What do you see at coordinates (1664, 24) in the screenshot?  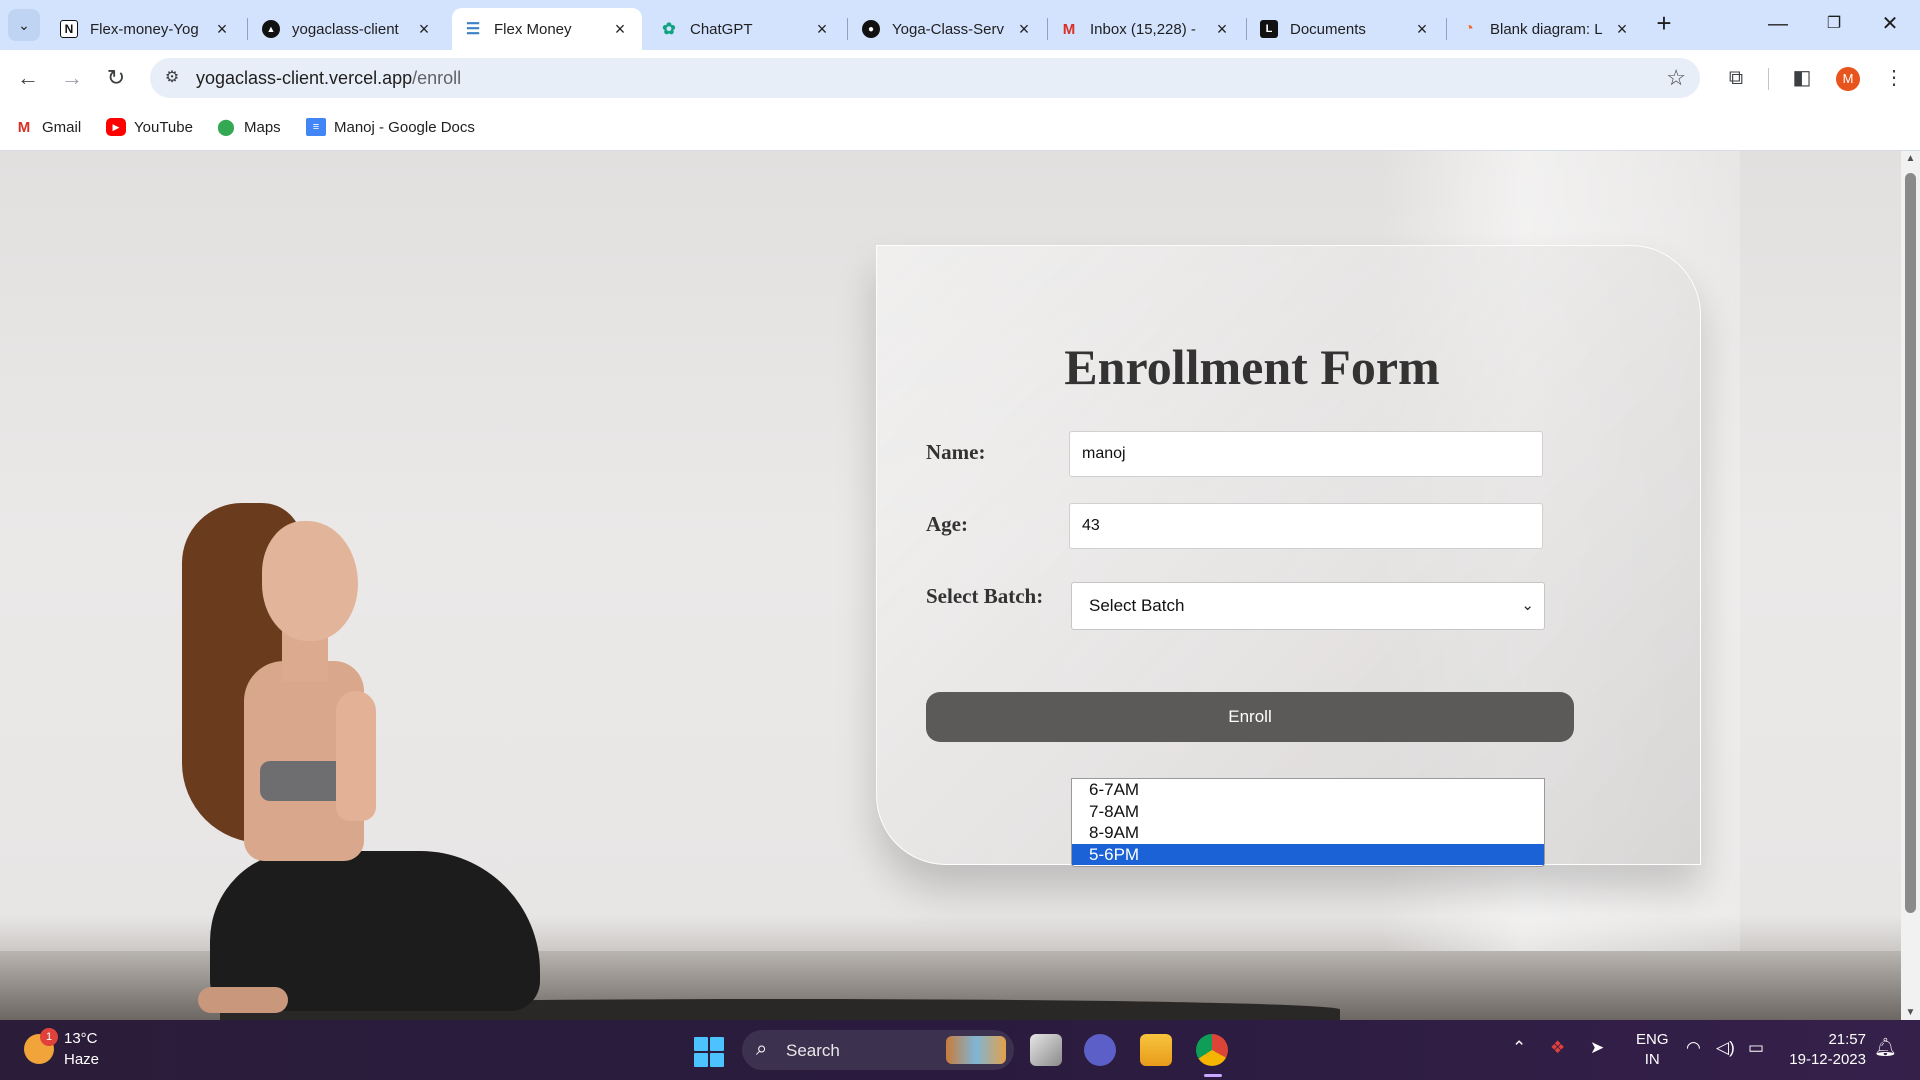 I see `new-tab-button: +` at bounding box center [1664, 24].